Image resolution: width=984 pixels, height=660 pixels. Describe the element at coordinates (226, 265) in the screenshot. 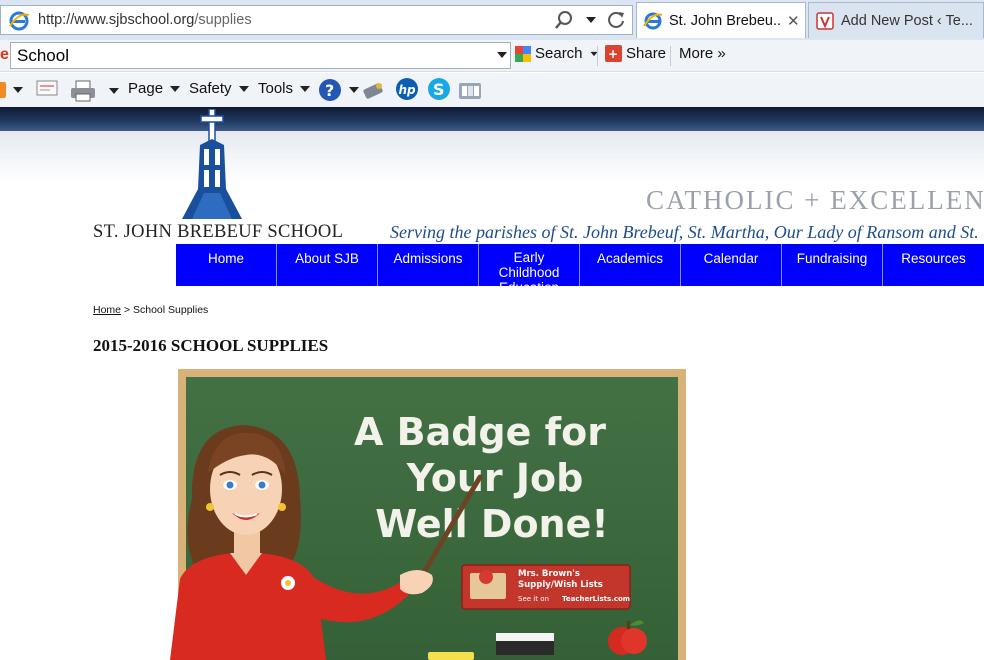

I see `nav-item-home: Home` at that location.